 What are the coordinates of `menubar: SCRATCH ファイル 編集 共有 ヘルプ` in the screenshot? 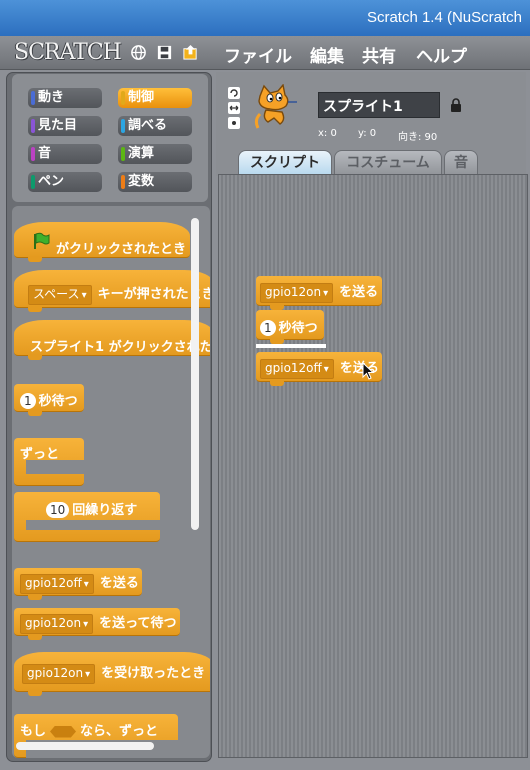 It's located at (265, 53).